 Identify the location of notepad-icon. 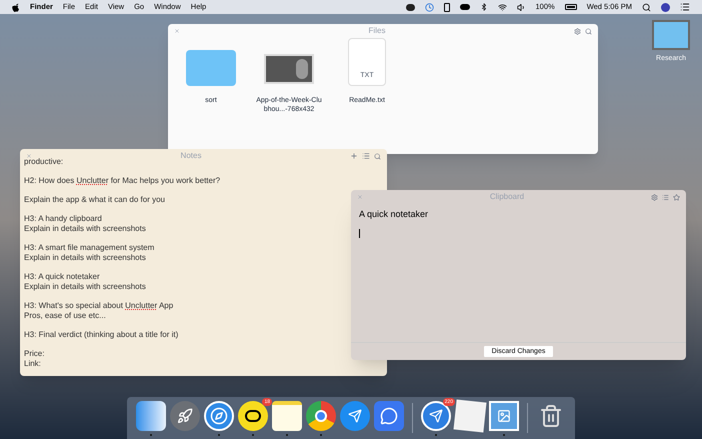
(287, 415).